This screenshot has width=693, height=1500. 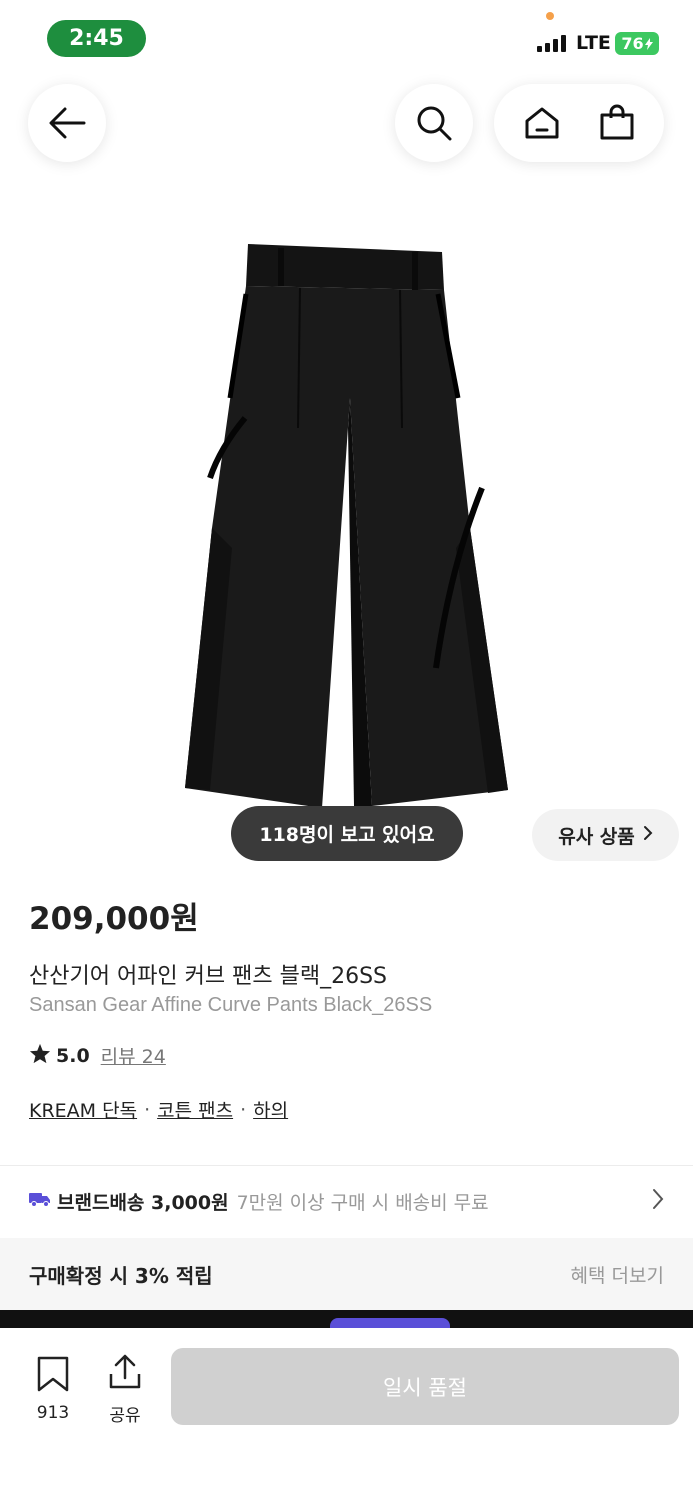 I want to click on content-peek-banner, so click(x=346, y=1319).